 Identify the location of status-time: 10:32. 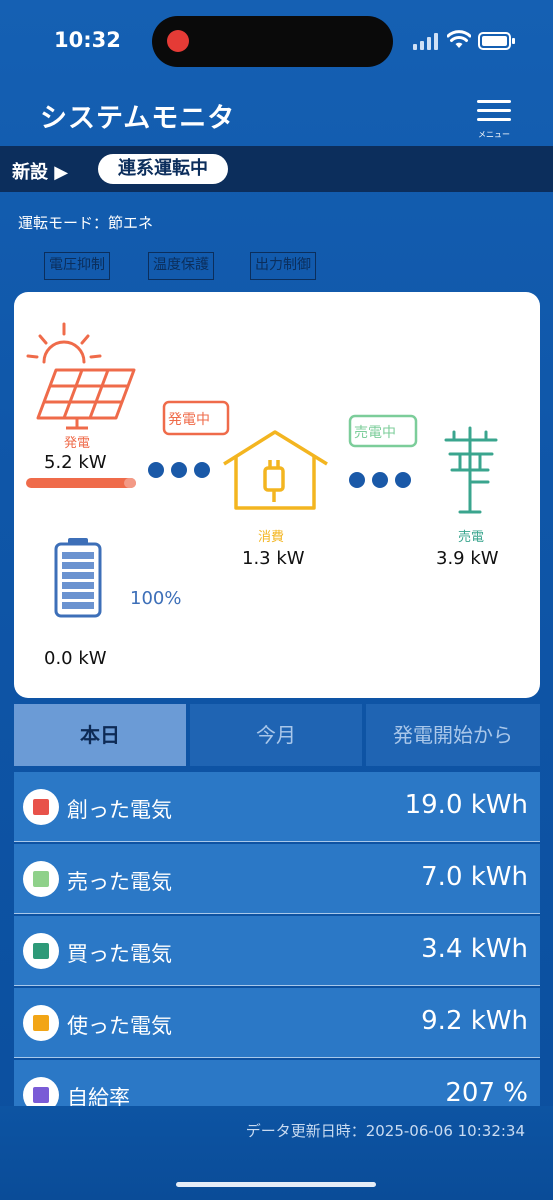
(87, 40).